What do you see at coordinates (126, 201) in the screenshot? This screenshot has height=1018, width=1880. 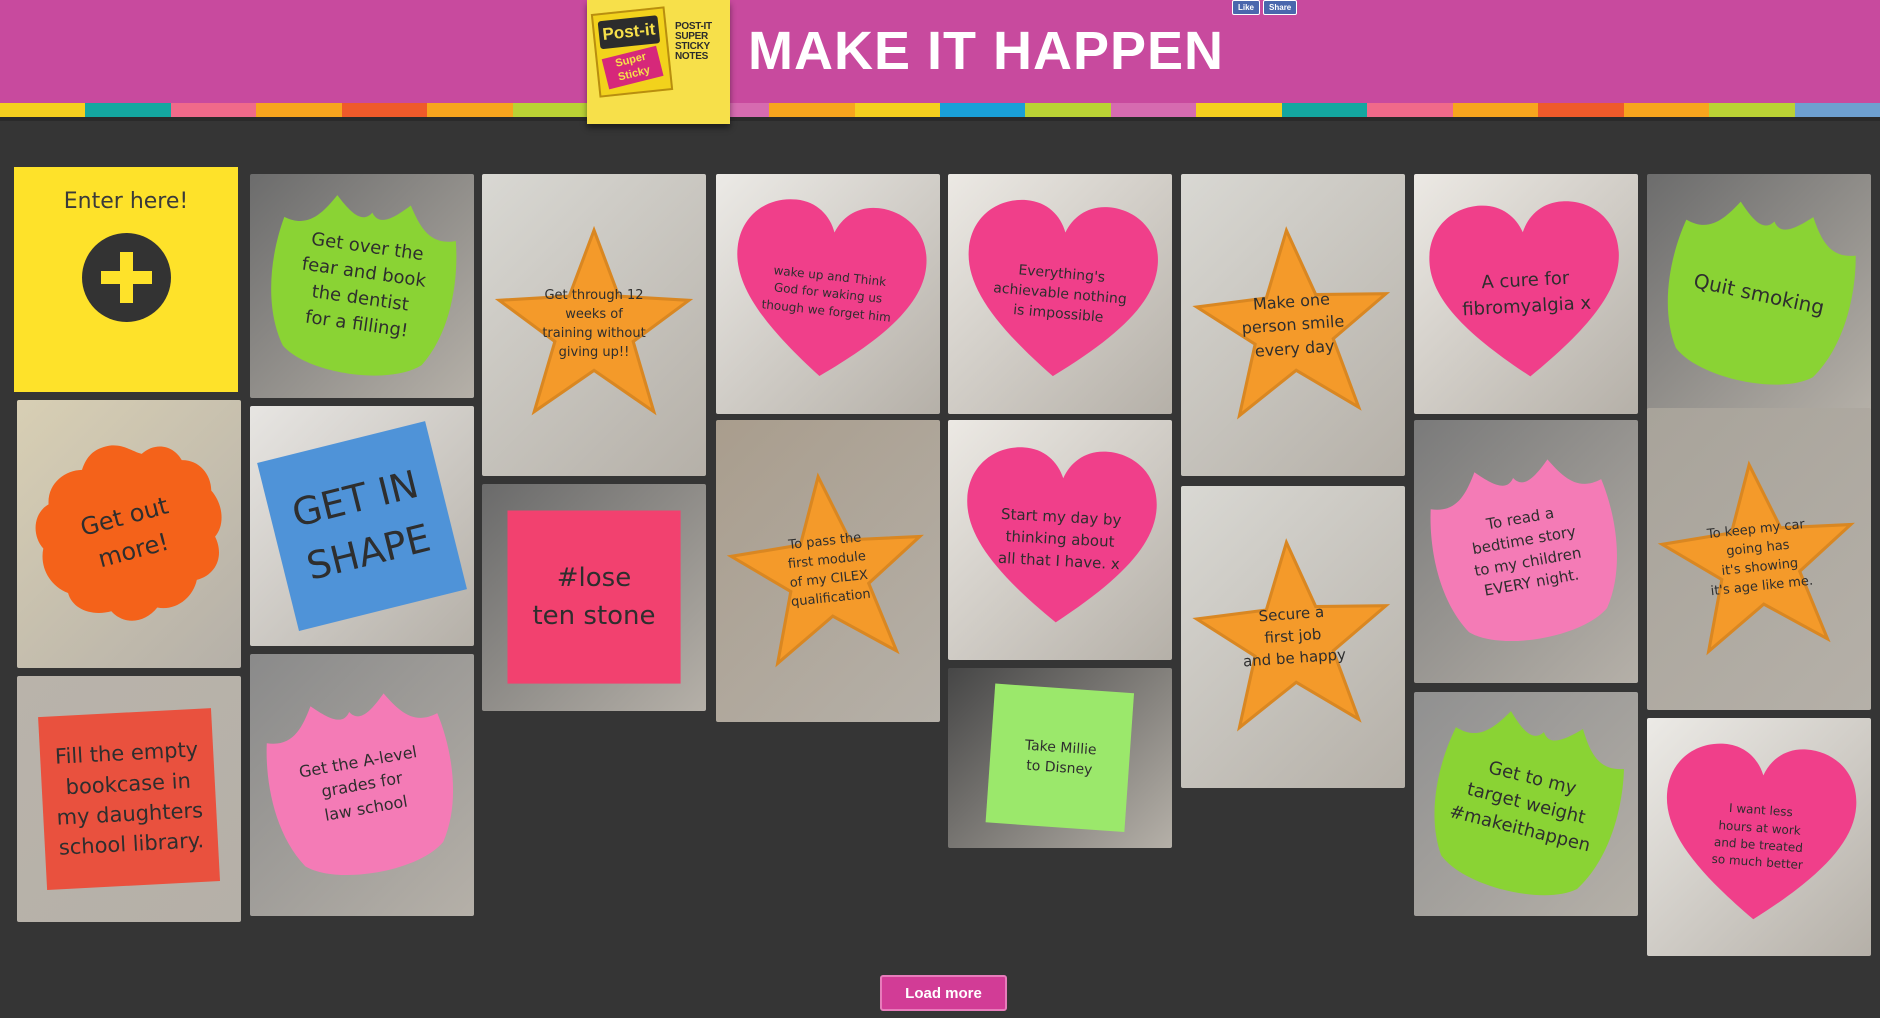 I see `enter-here-label: Enter here!` at bounding box center [126, 201].